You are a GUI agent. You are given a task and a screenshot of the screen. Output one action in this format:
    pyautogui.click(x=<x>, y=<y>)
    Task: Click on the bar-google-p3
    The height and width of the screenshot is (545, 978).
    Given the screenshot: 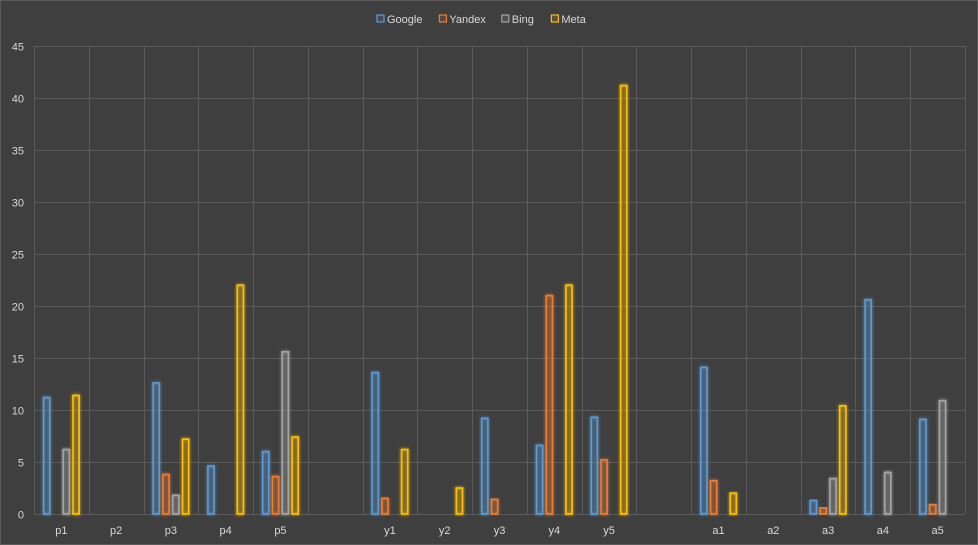 What is the action you would take?
    pyautogui.click(x=156, y=448)
    